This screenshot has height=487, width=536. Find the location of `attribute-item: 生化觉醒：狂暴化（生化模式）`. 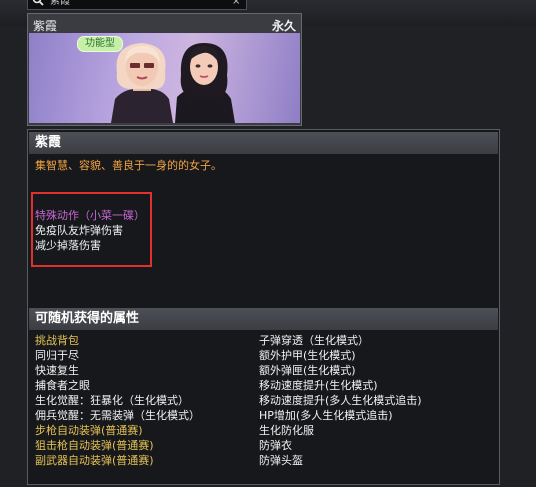

attribute-item: 生化觉醒：狂暴化（生化模式） is located at coordinates (112, 400).